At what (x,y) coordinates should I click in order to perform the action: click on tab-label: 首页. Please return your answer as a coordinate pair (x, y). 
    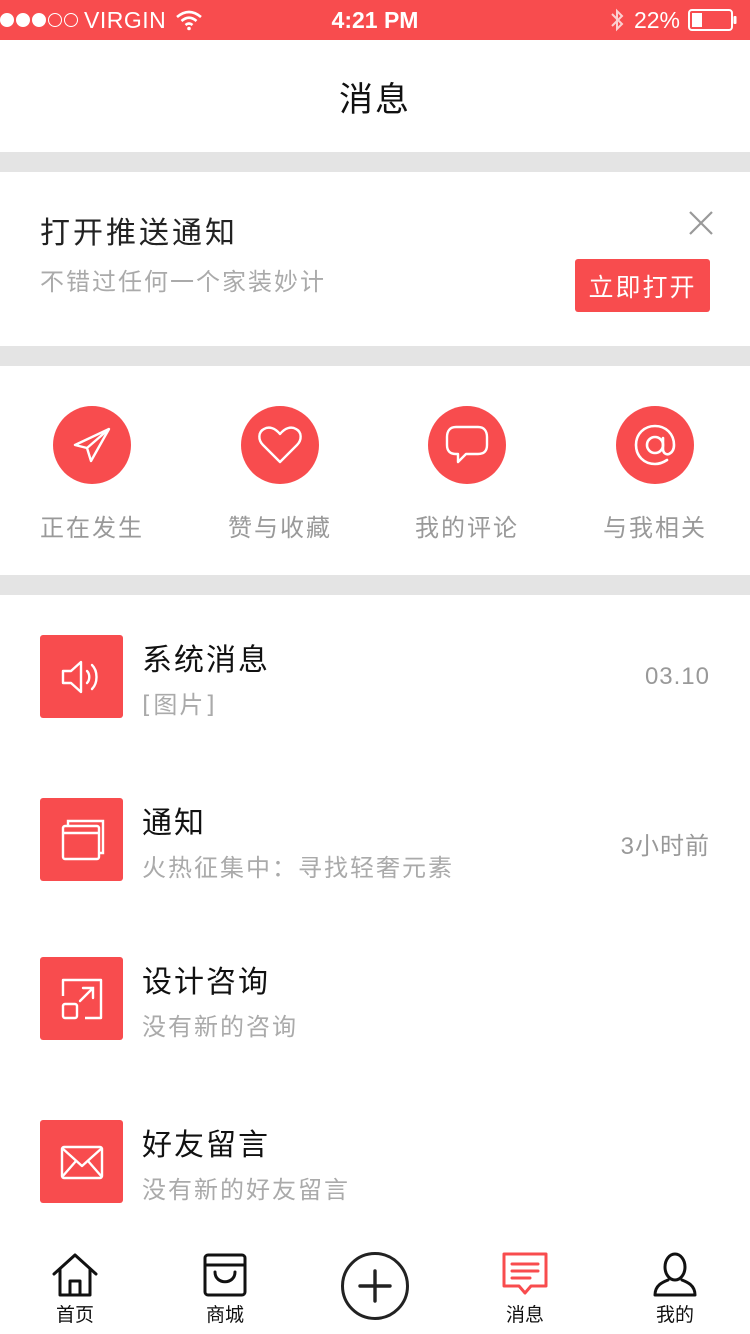
    Looking at the image, I should click on (74, 1315).